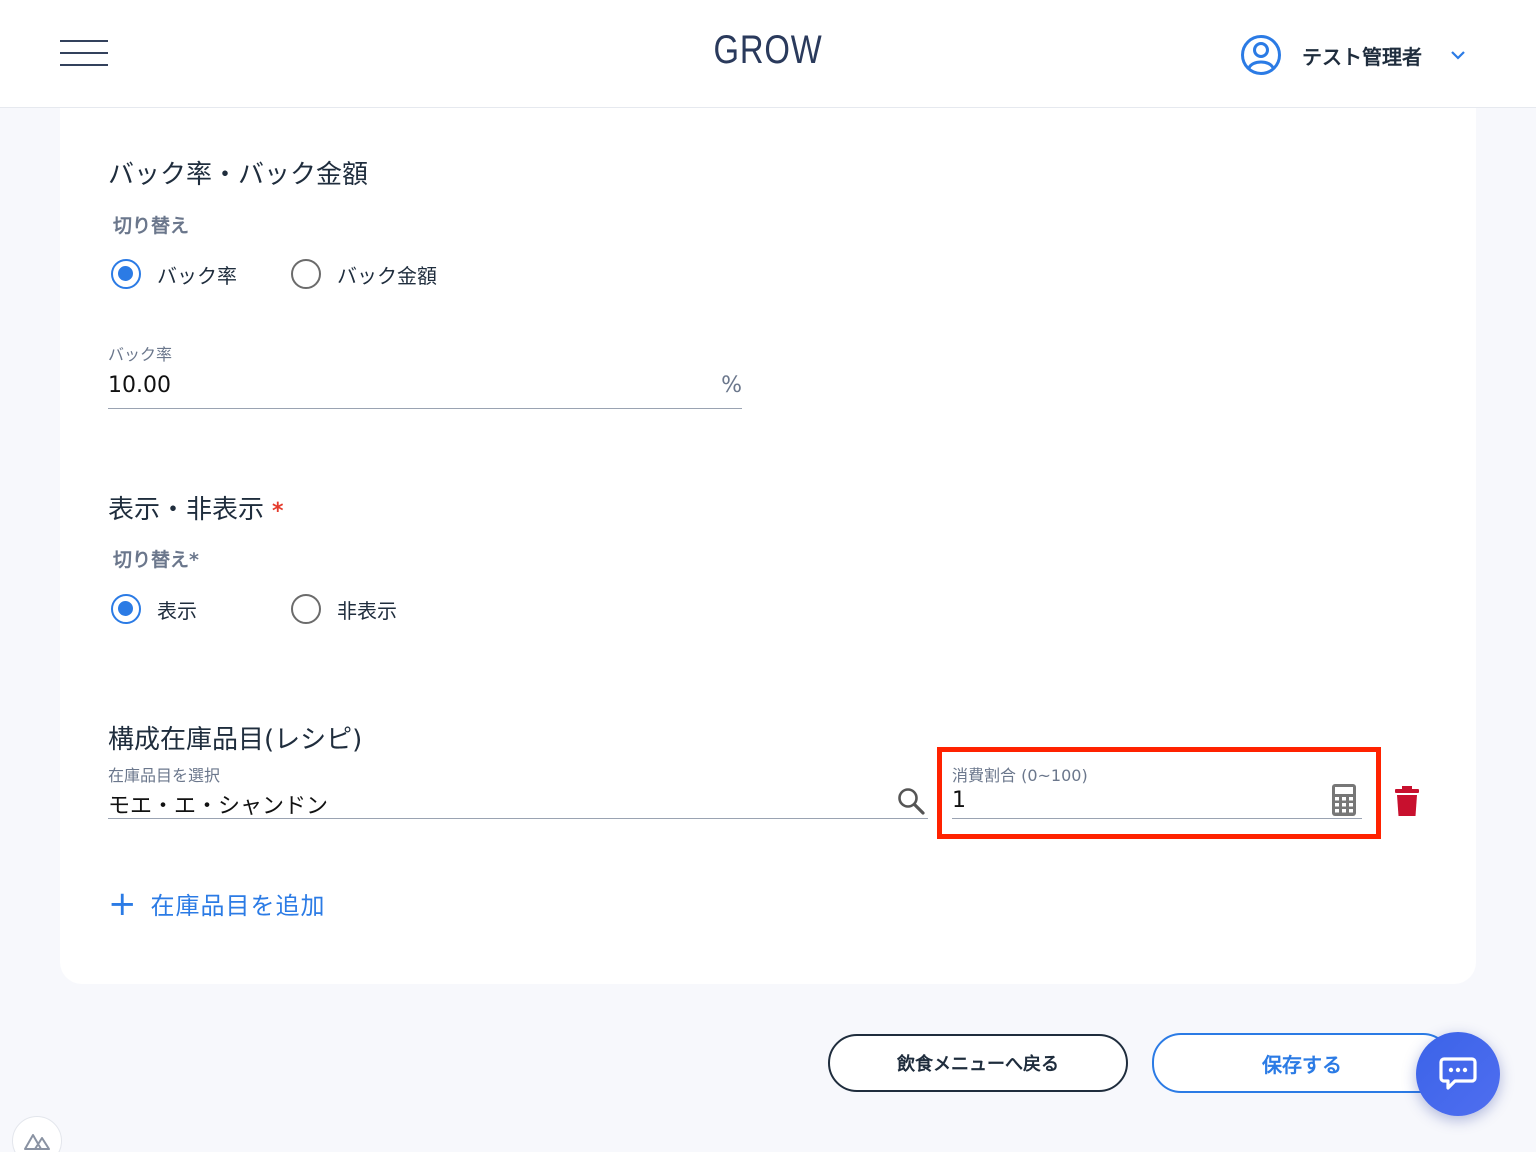 This screenshot has width=1536, height=1152. I want to click on display-toggle-label: 切り替え*, so click(156, 560).